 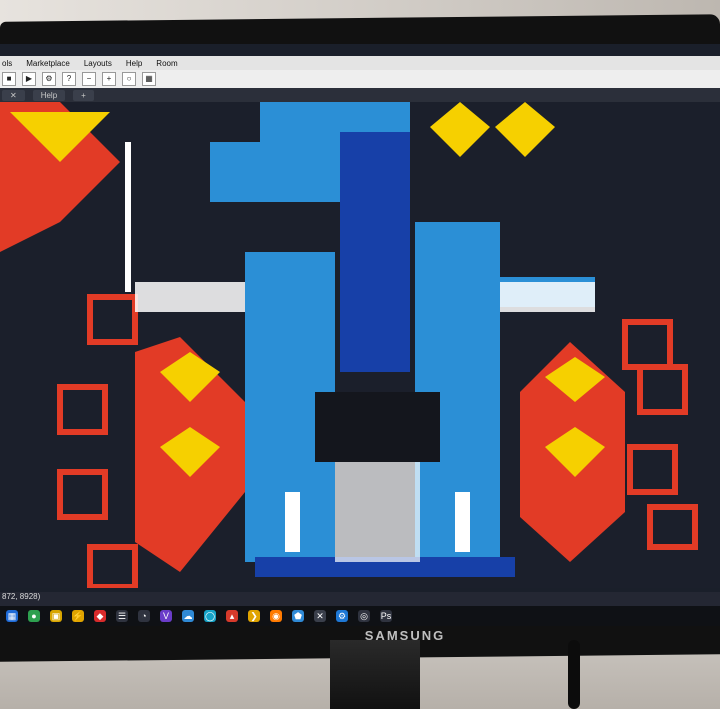 What do you see at coordinates (89, 79) in the screenshot?
I see `zoom-out-icon: −` at bounding box center [89, 79].